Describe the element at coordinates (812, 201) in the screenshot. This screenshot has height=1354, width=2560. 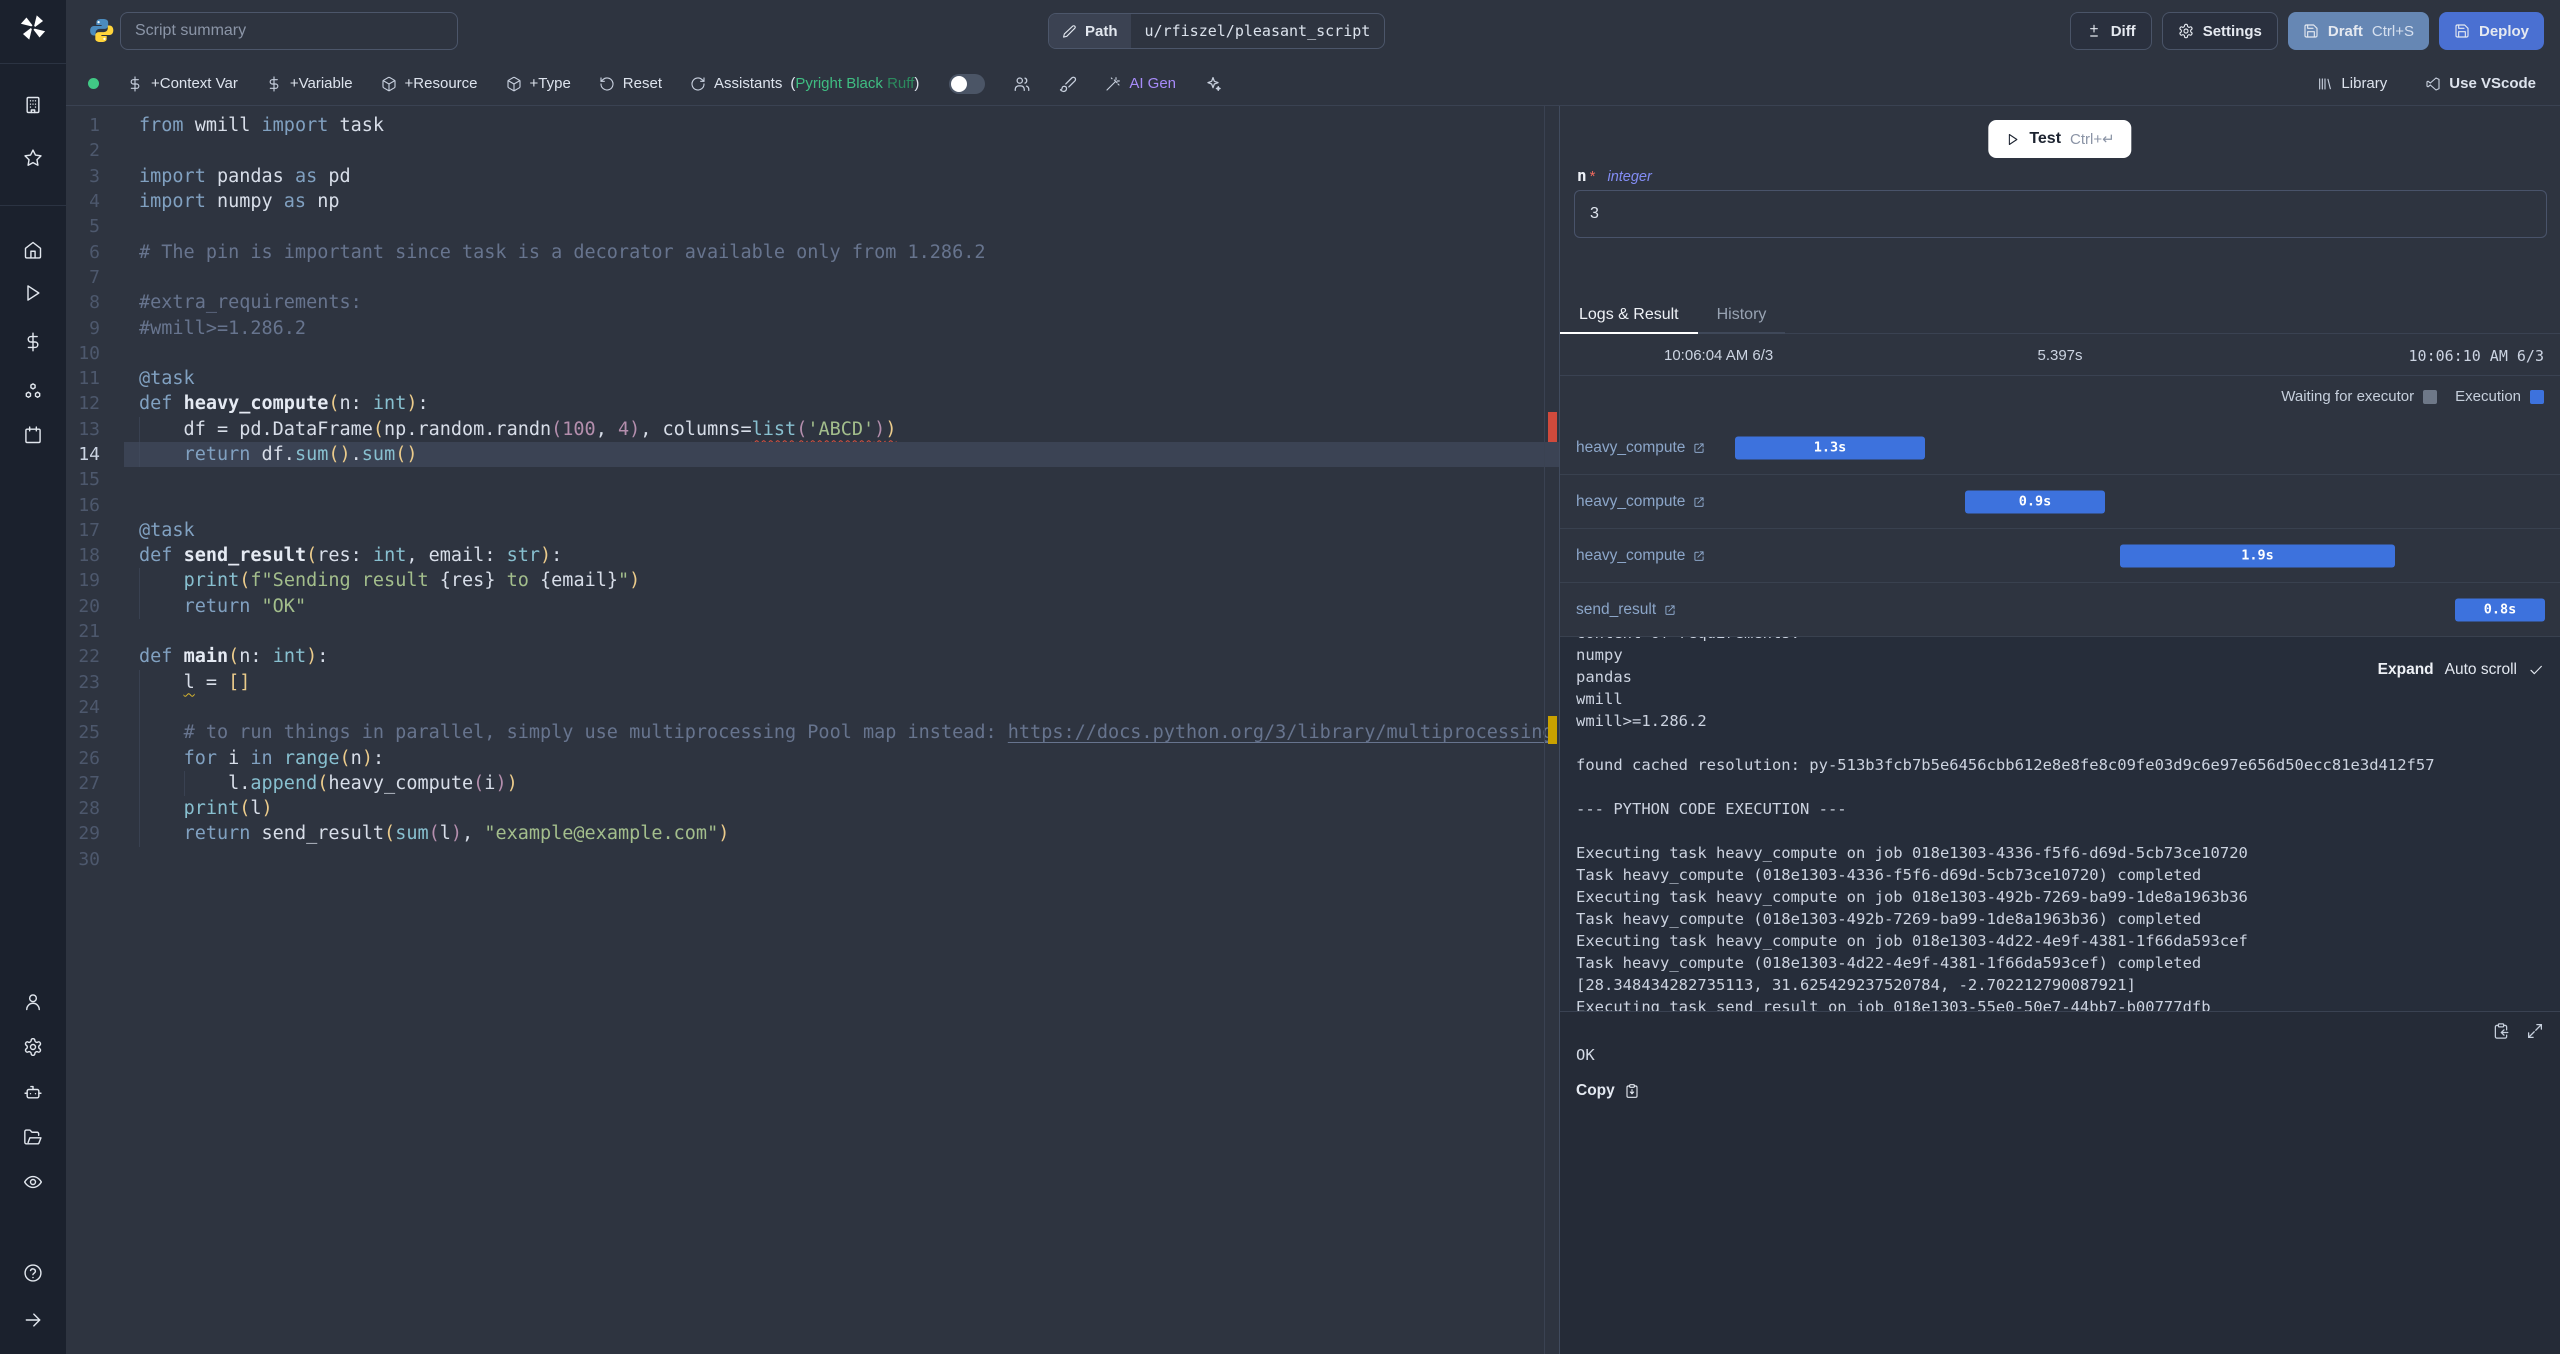
I see `code-line: 4 import numpy as np` at that location.